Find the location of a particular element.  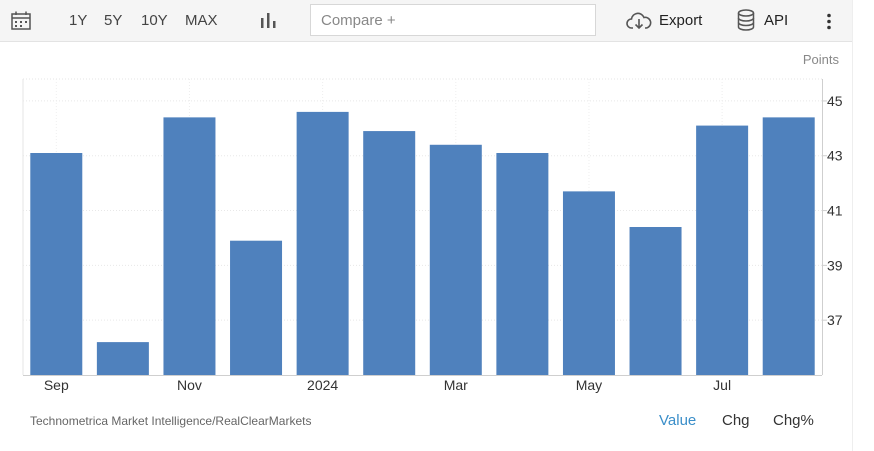

x-tick-label: Nov is located at coordinates (189, 385).